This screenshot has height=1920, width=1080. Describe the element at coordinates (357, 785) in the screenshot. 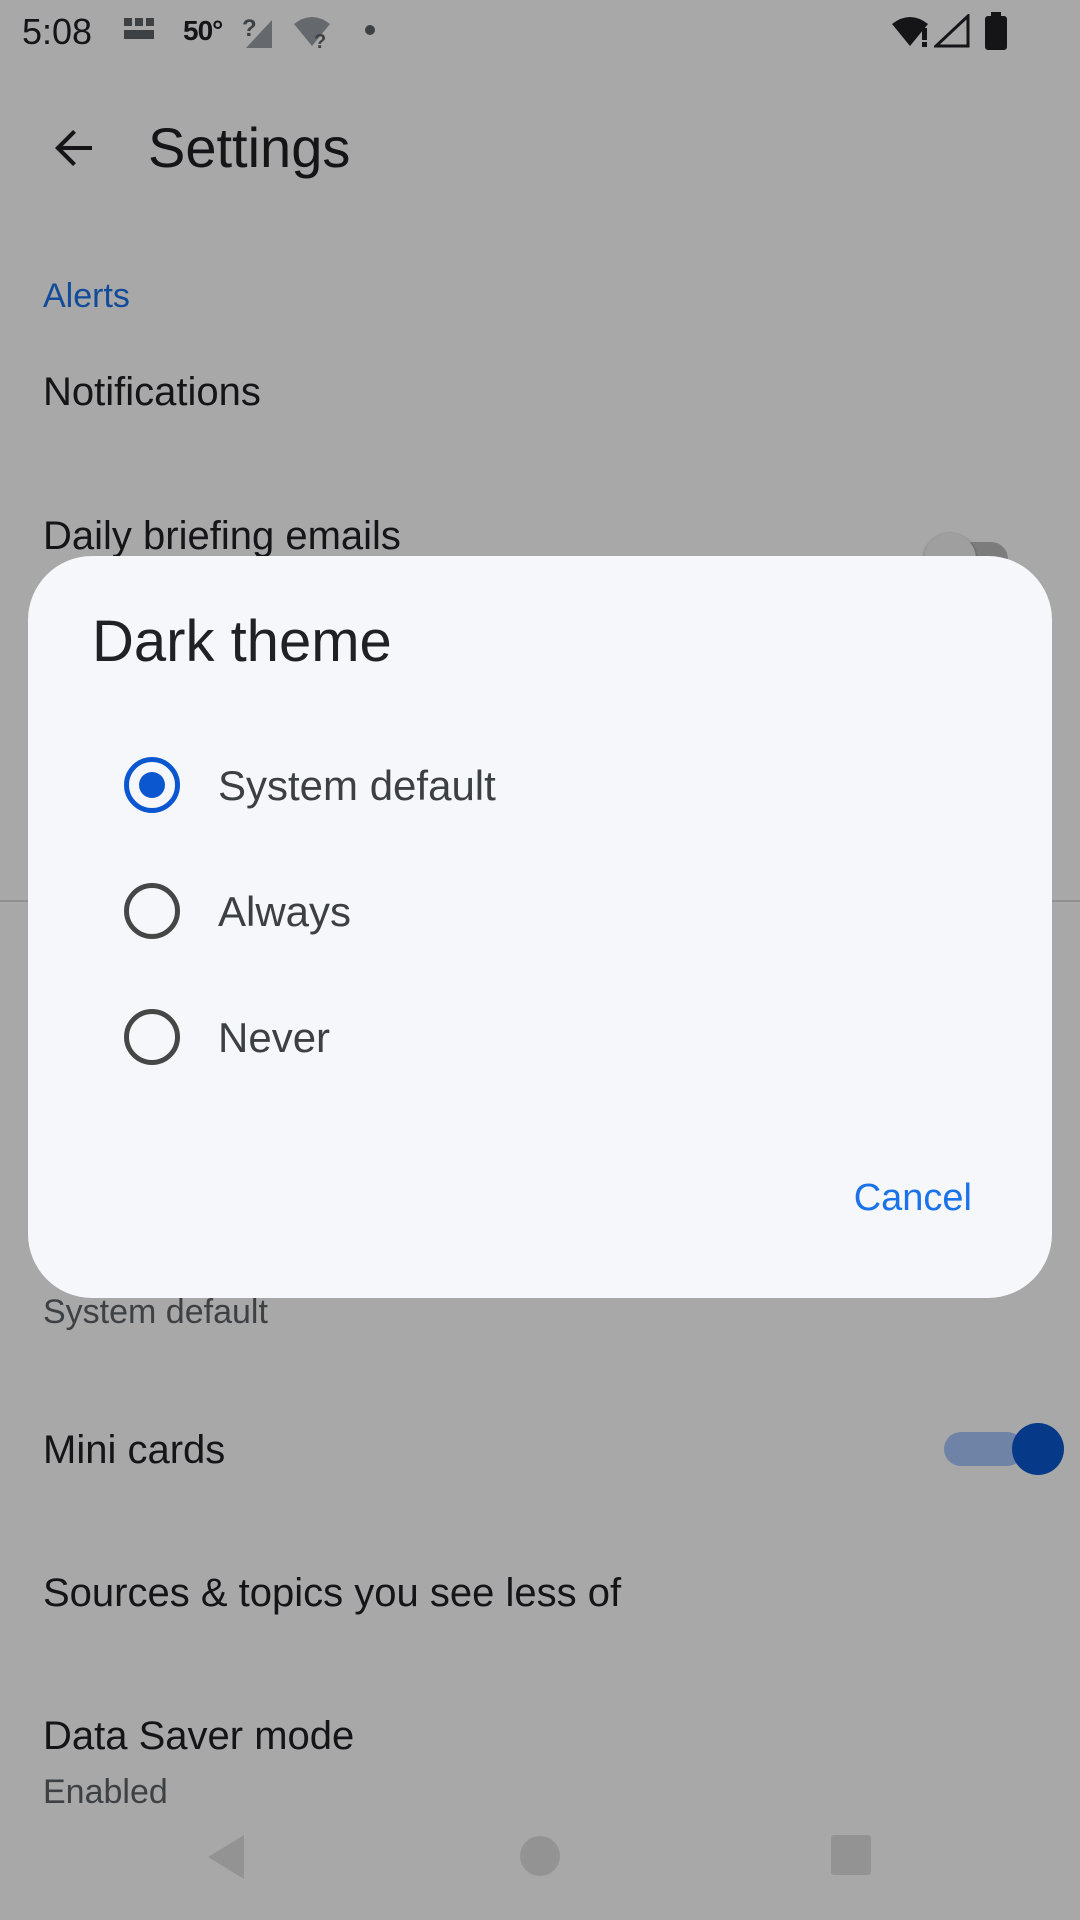

I see `option-label: System default` at that location.